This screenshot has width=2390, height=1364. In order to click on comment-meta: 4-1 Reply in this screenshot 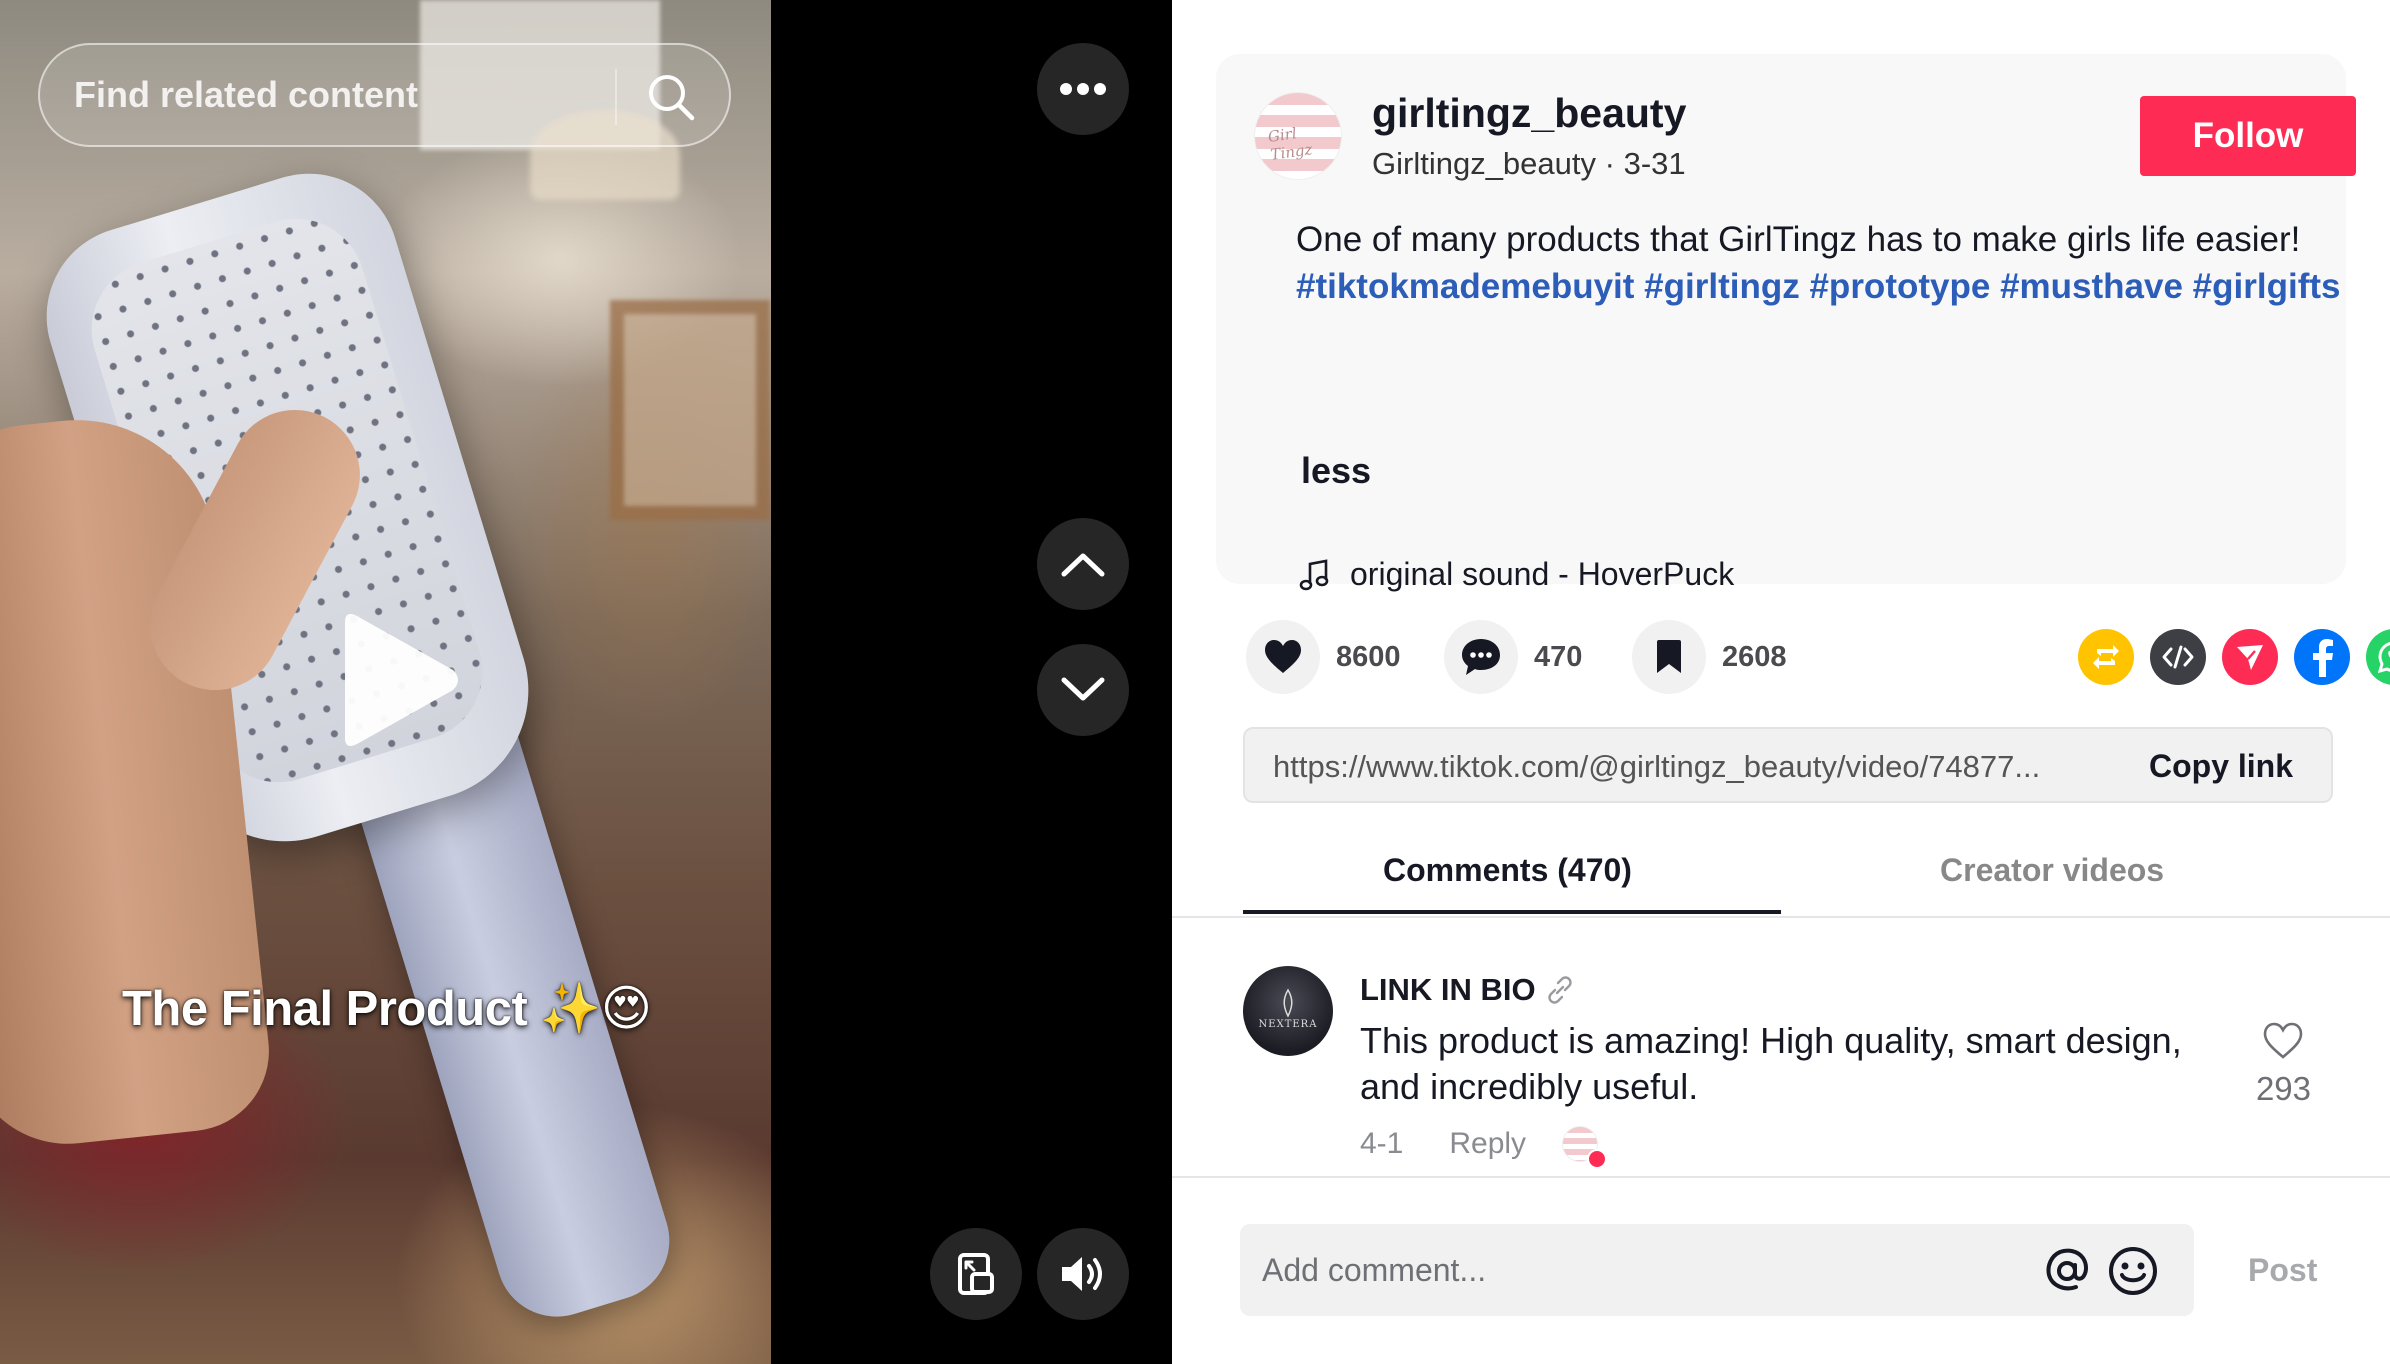, I will do `click(1484, 1147)`.